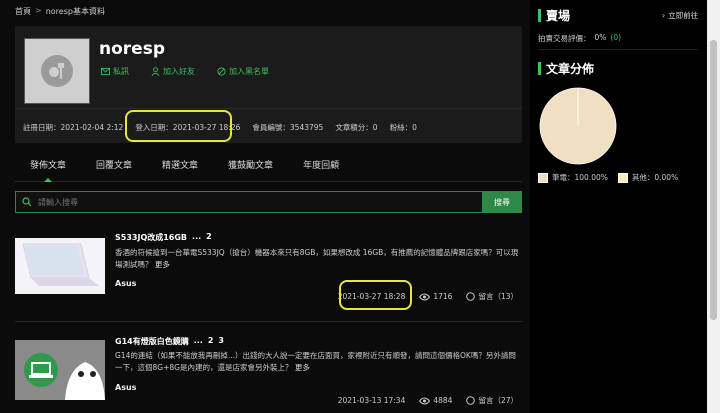  What do you see at coordinates (498, 400) in the screenshot?
I see `post-replies-count: 留言（27）` at bounding box center [498, 400].